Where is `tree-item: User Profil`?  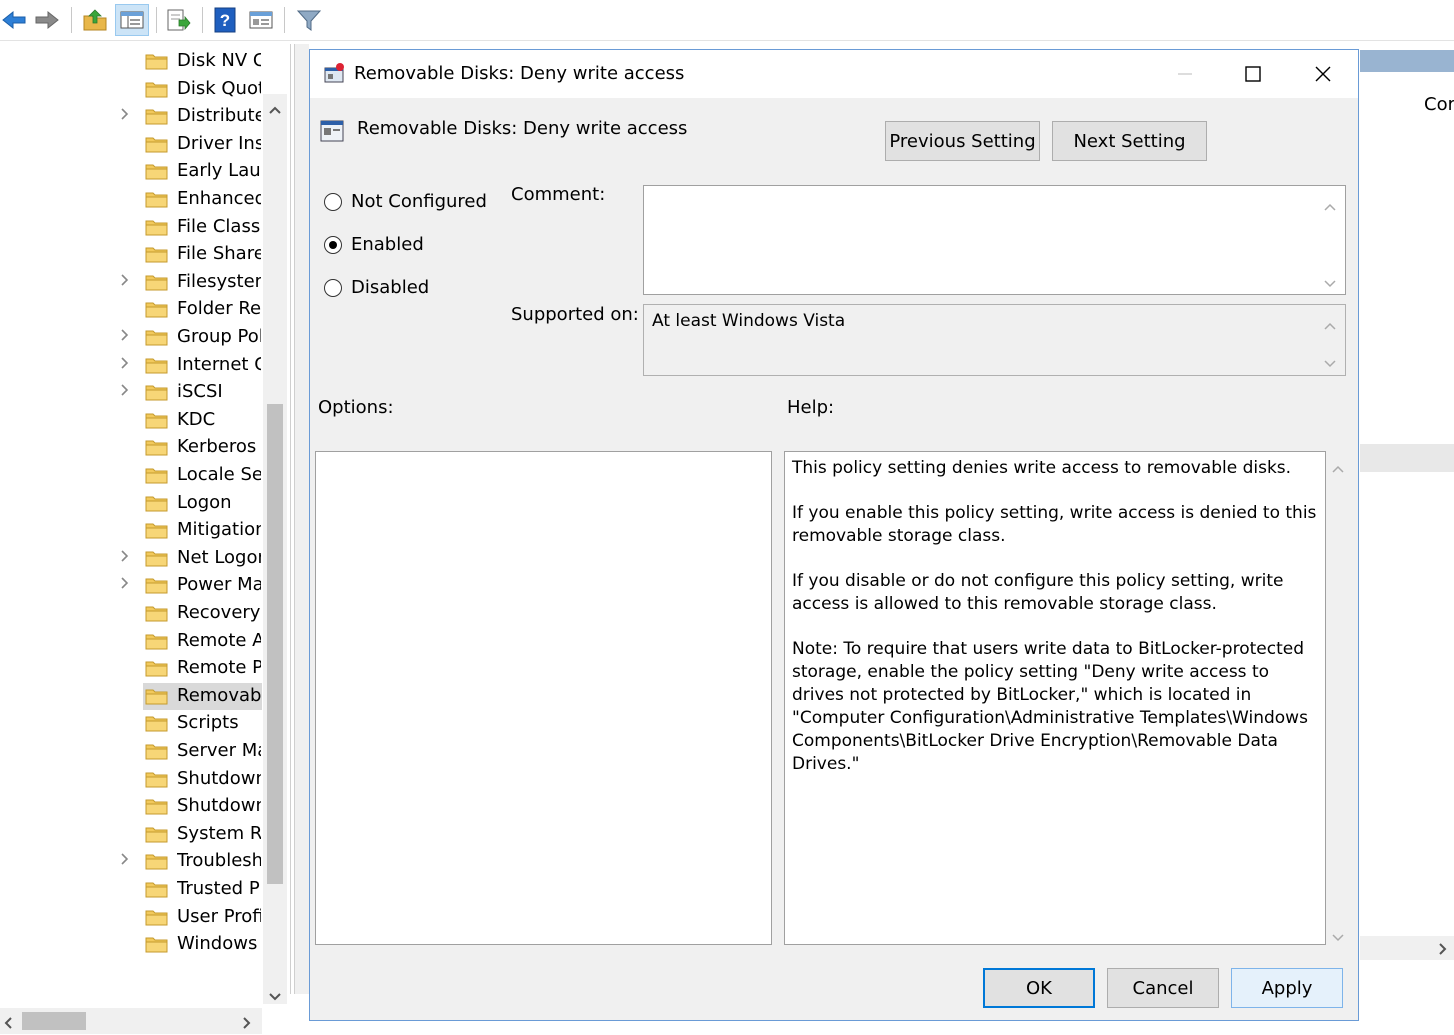
tree-item: User Profil is located at coordinates (131, 917).